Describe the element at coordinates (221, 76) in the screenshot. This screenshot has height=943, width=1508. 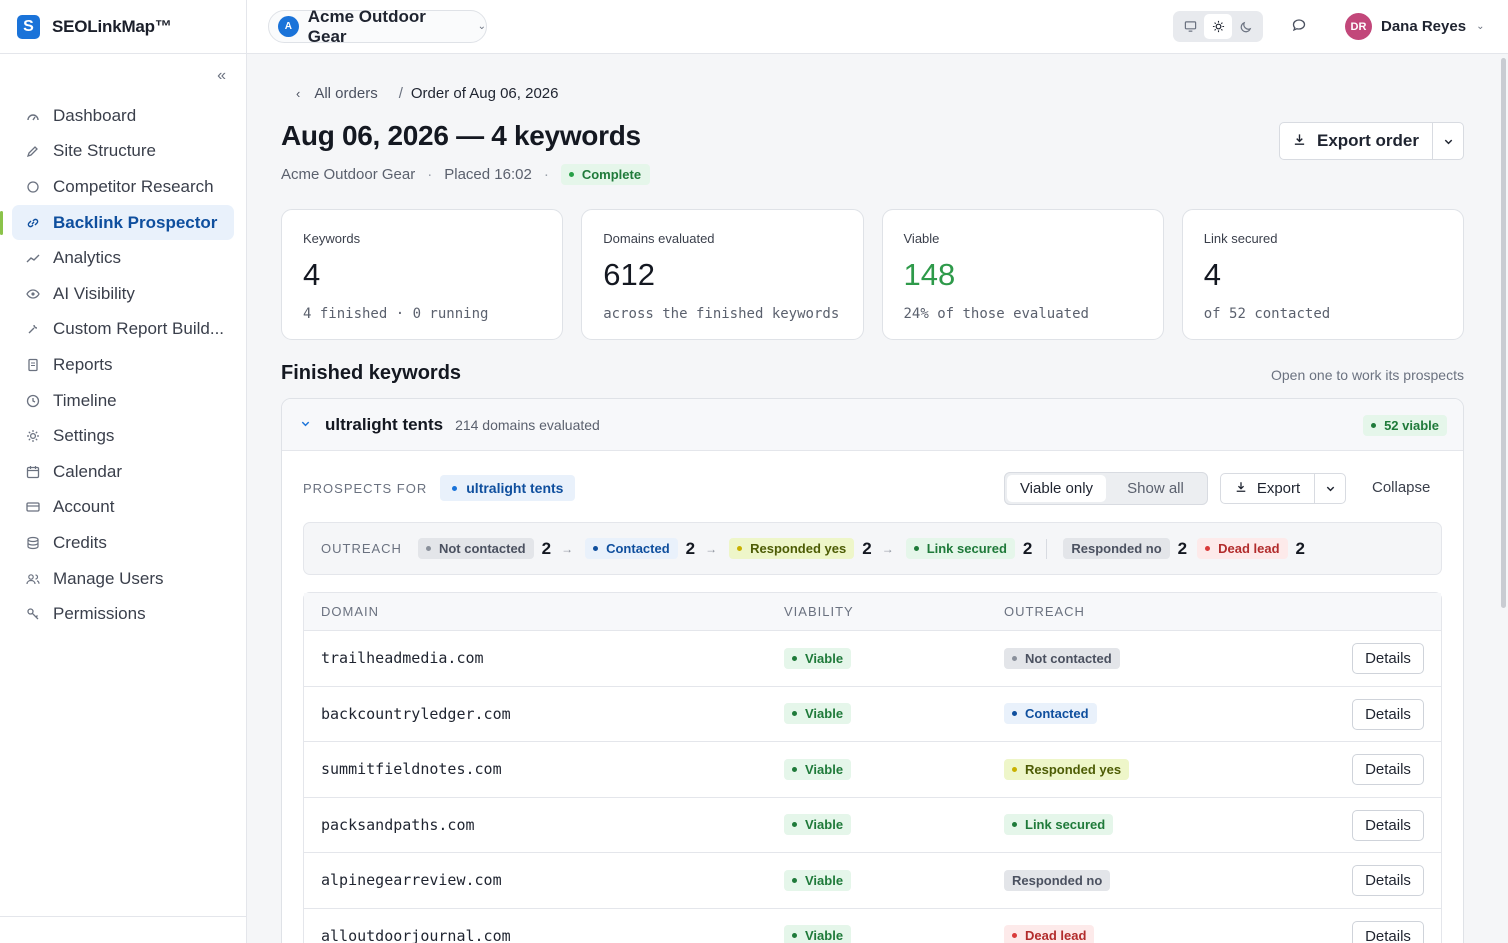
I see `double-chevron-left-icon: «` at that location.